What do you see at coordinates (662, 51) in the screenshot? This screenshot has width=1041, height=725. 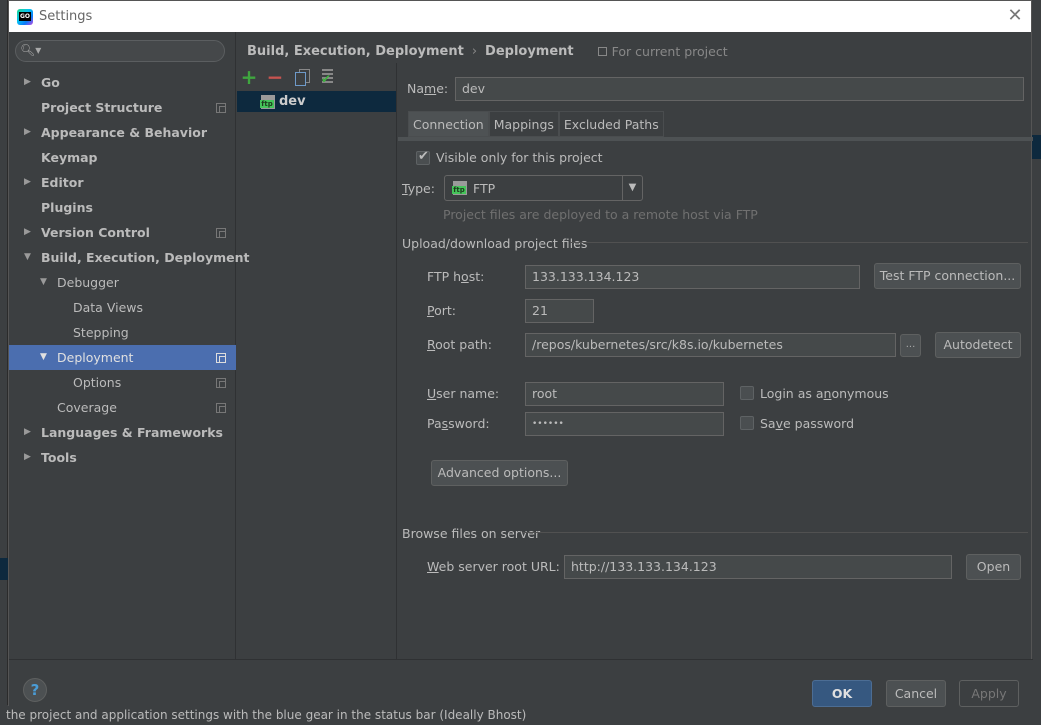 I see `scope-indicator: For current project` at bounding box center [662, 51].